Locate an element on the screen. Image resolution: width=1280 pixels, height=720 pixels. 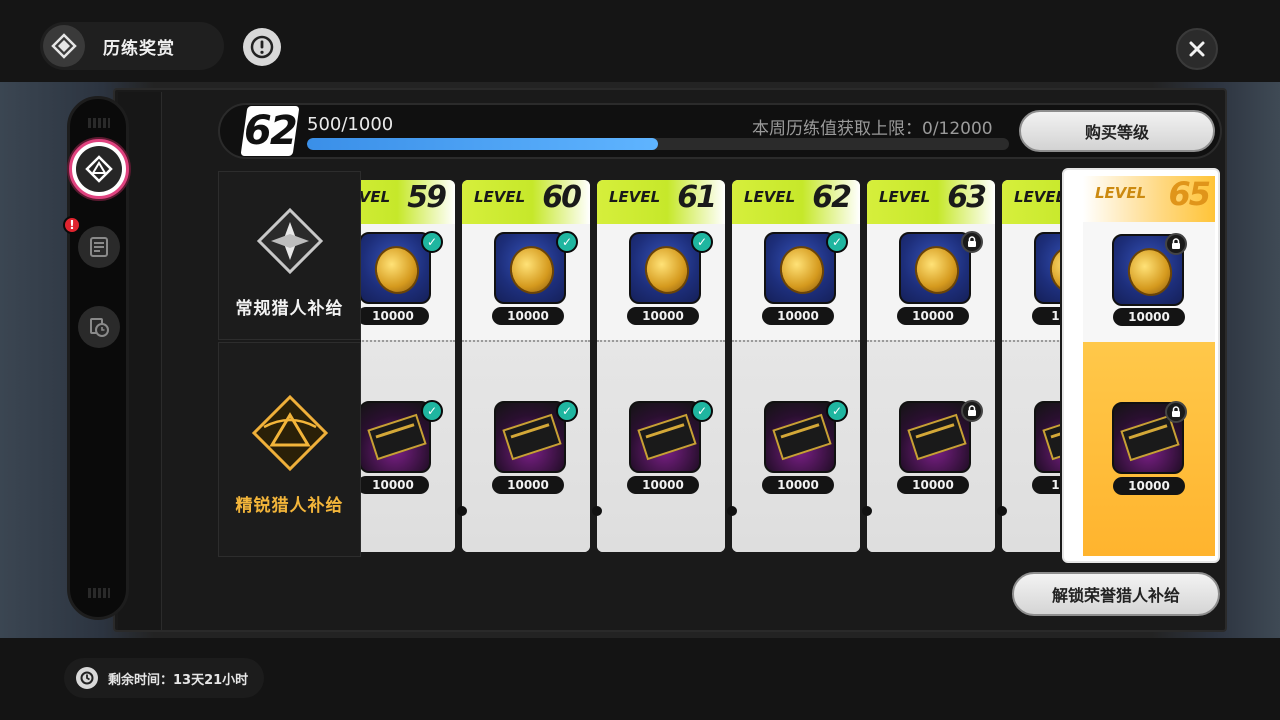
rewards-emblem-icon is located at coordinates (99, 169).